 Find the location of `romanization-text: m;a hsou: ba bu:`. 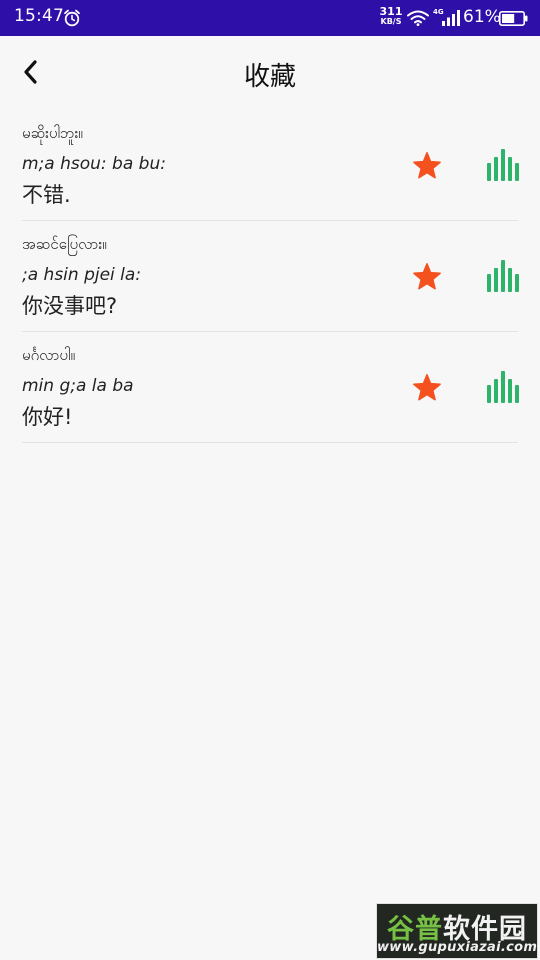

romanization-text: m;a hsou: ba bu: is located at coordinates (94, 164).